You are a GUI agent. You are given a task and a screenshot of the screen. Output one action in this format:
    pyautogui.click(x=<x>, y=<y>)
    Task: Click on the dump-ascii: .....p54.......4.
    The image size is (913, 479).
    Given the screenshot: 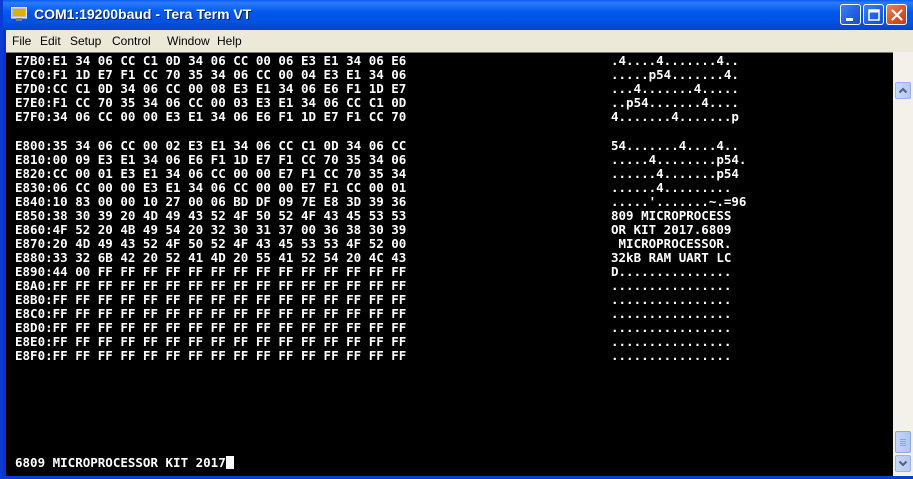 What is the action you would take?
    pyautogui.click(x=675, y=74)
    